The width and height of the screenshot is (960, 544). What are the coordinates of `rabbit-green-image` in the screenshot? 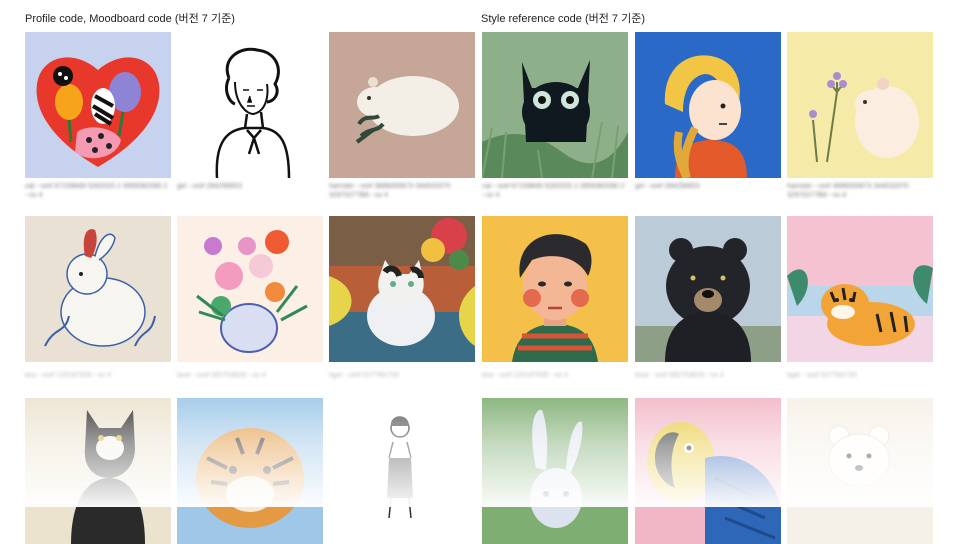 It's located at (555, 471).